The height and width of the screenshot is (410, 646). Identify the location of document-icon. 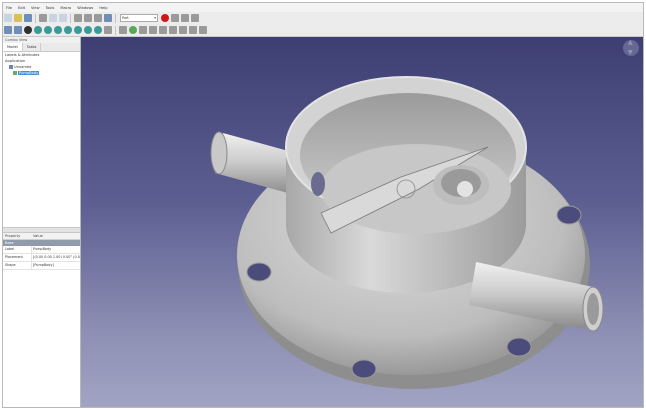
(11, 67).